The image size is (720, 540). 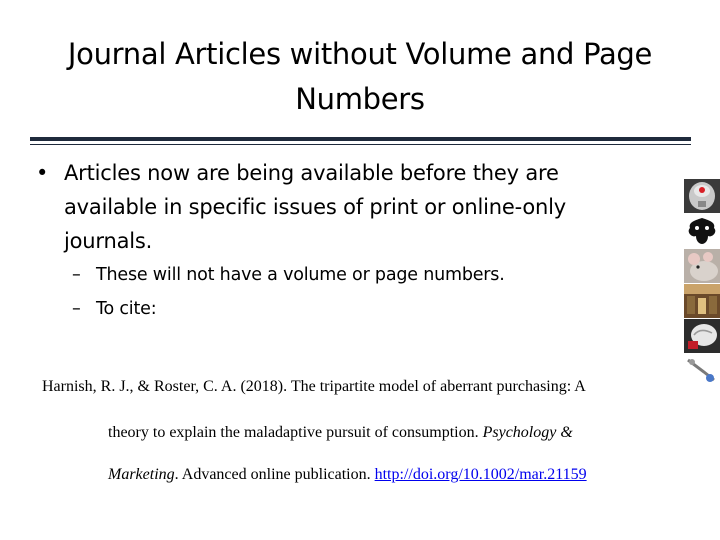 I want to click on brain-art-icon, so click(x=702, y=196).